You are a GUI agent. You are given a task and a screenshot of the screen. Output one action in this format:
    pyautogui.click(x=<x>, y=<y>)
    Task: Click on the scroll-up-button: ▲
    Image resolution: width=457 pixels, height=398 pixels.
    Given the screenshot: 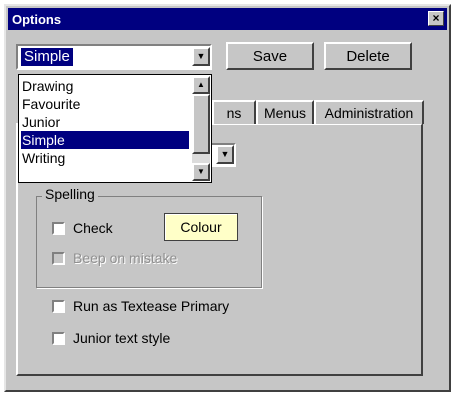 What is the action you would take?
    pyautogui.click(x=201, y=85)
    